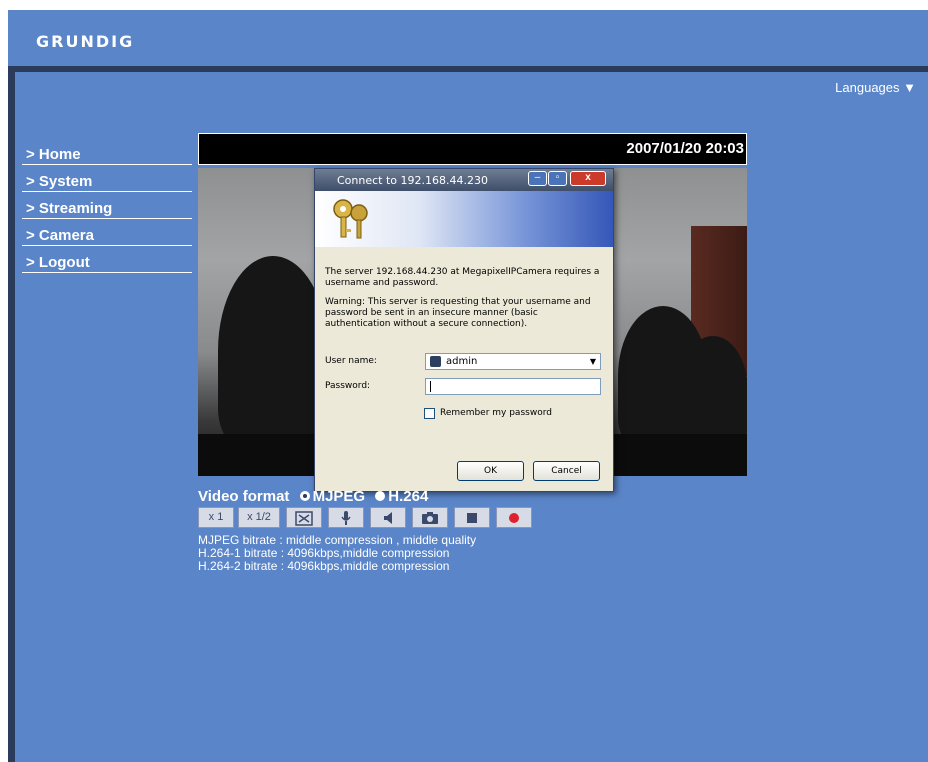 The width and height of the screenshot is (928, 762). I want to click on header-bar: GRUNDIG, so click(468, 41).